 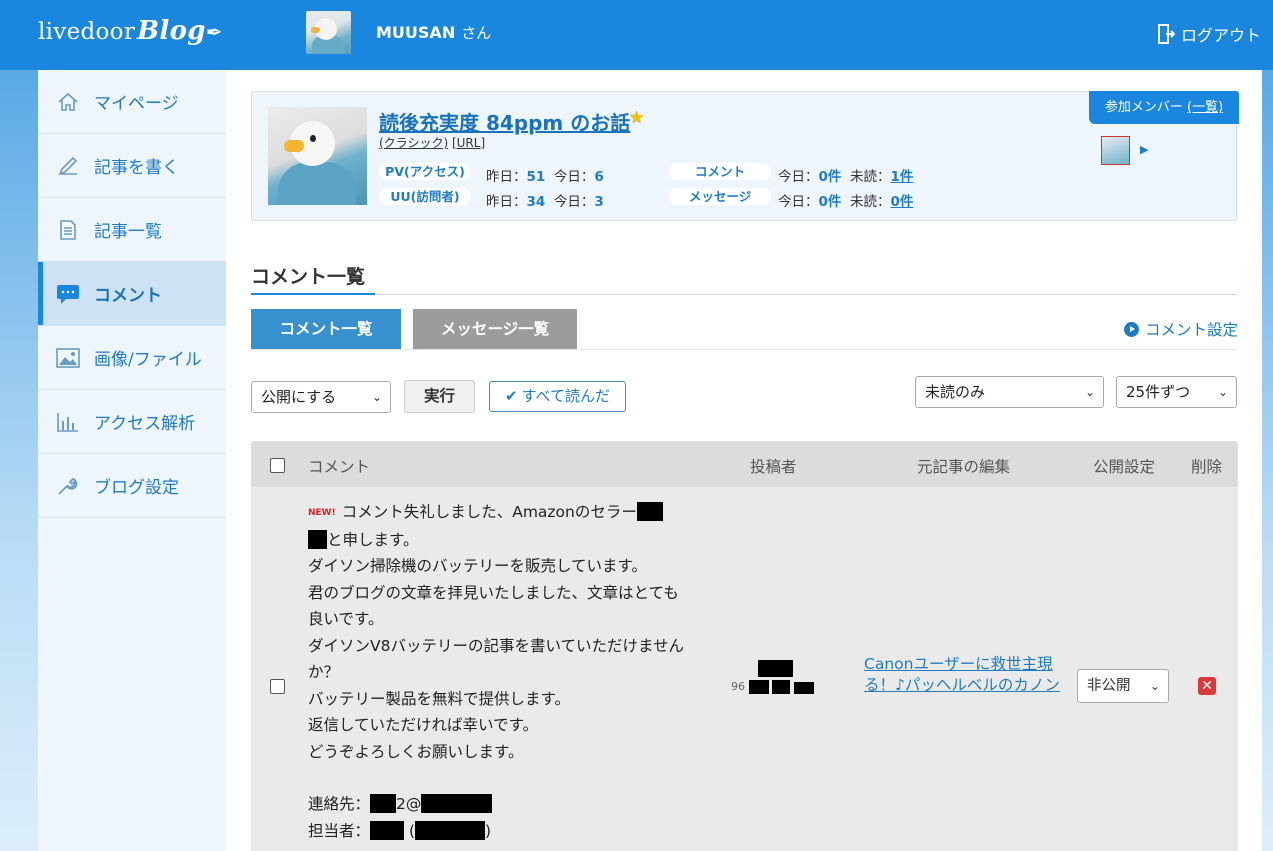 I want to click on member-avatar, so click(x=1115, y=150).